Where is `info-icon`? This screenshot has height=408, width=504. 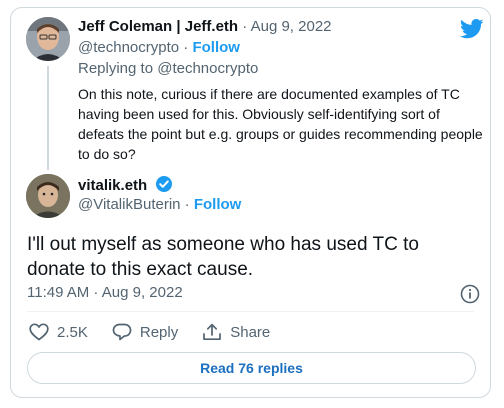 info-icon is located at coordinates (470, 294).